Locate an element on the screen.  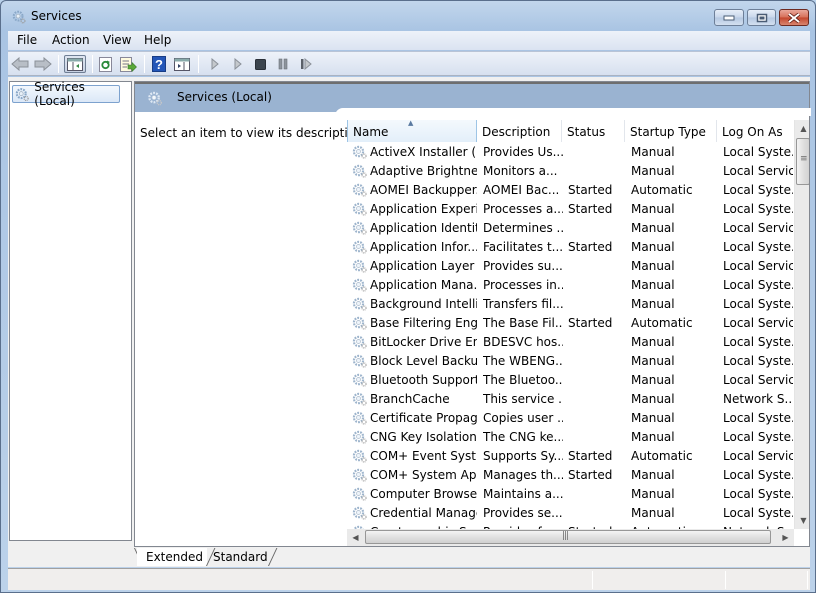
restart-service-button is located at coordinates (306, 64).